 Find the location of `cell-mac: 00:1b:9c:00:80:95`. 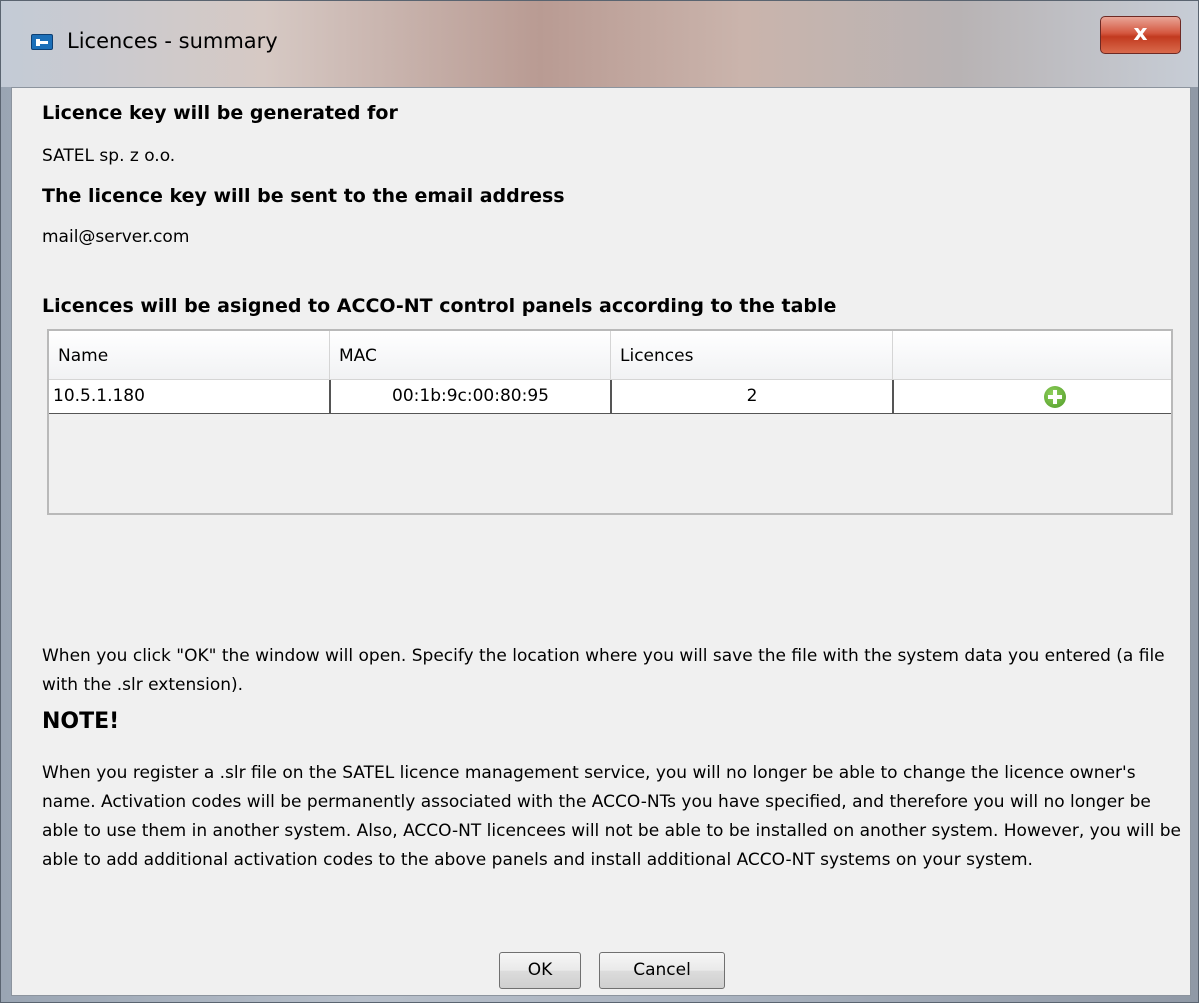

cell-mac: 00:1b:9c:00:80:95 is located at coordinates (470, 397).